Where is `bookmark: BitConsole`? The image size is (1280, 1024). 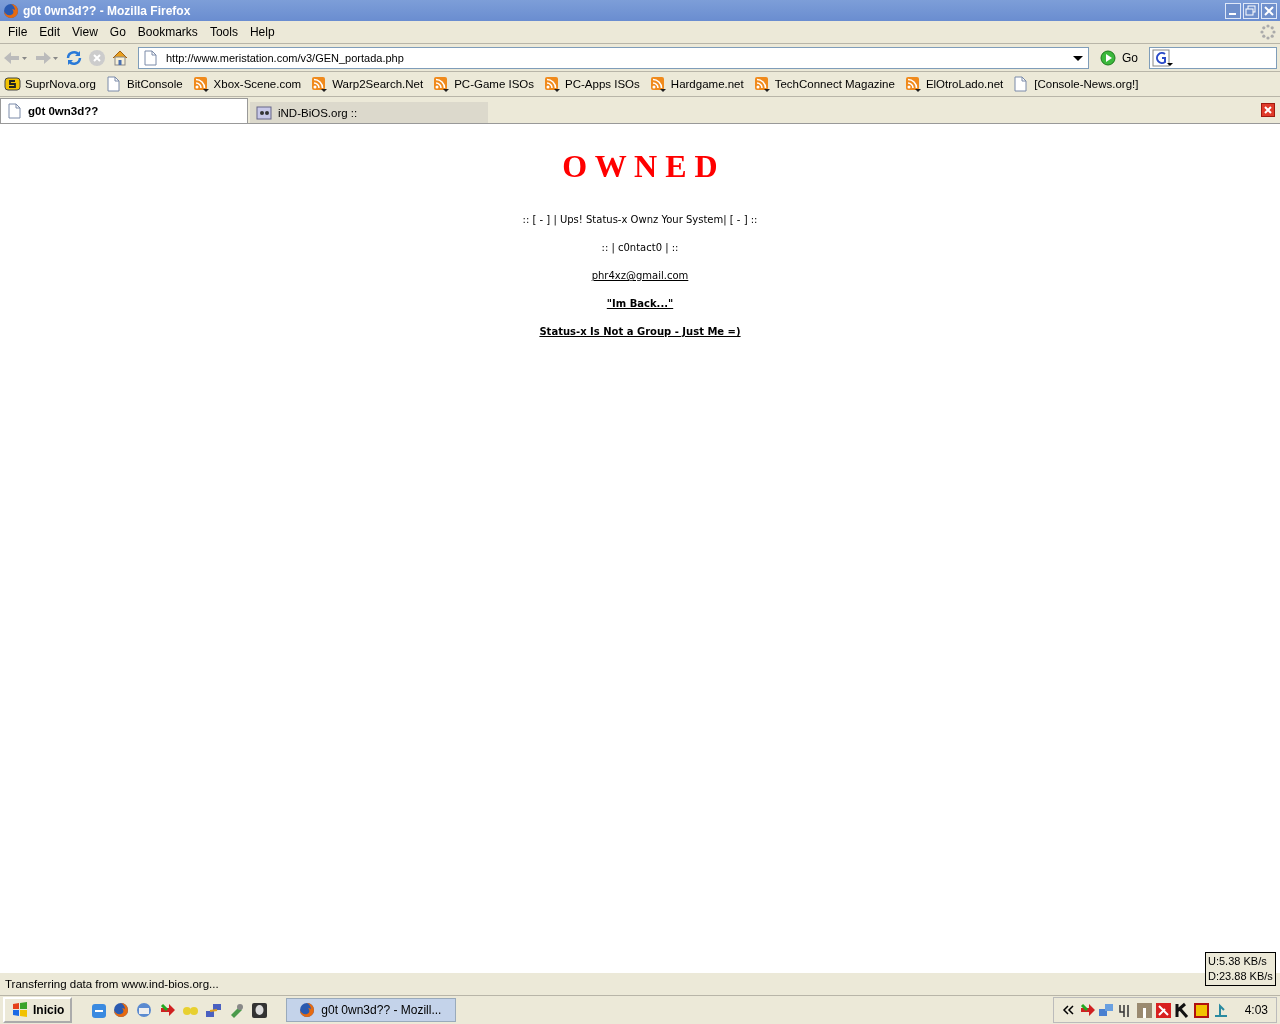 bookmark: BitConsole is located at coordinates (144, 84).